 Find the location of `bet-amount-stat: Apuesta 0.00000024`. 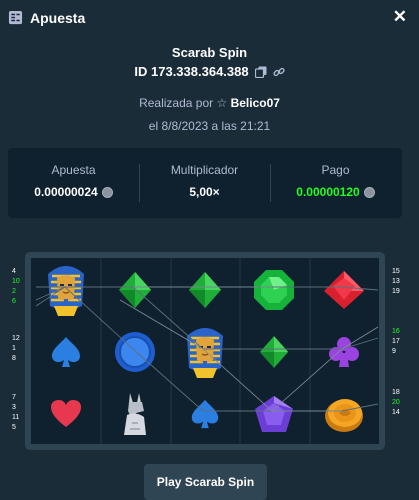

bet-amount-stat: Apuesta 0.00000024 is located at coordinates (73, 183).